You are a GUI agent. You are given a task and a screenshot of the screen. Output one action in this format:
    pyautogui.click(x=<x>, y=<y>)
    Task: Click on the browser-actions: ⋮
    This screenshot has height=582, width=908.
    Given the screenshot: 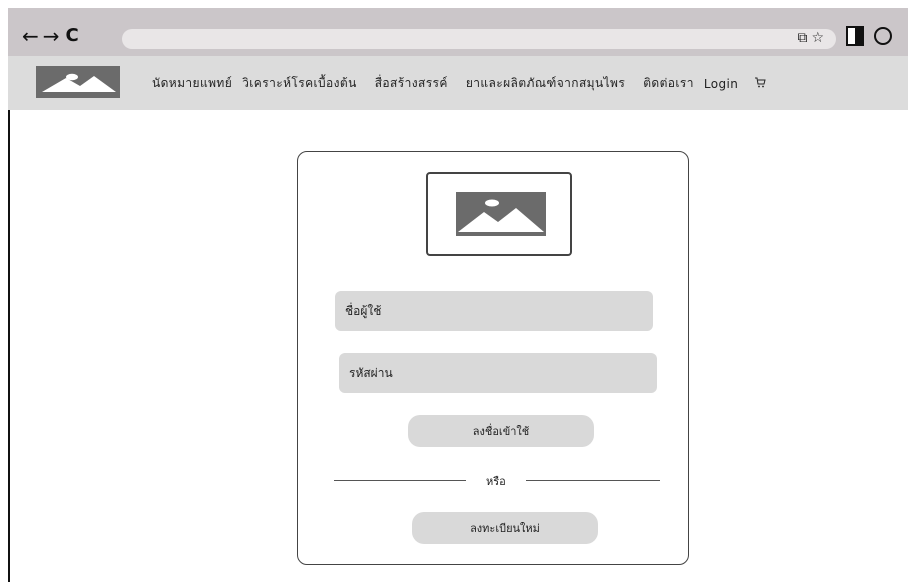 What is the action you would take?
    pyautogui.click(x=877, y=36)
    